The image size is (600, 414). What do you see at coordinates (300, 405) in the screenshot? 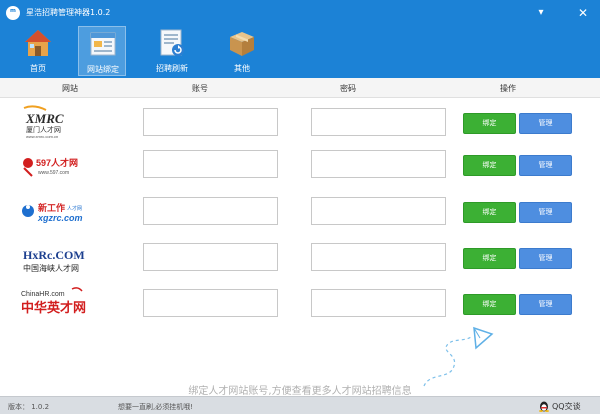
I see `status-bar: 版本： 1.0.2 想要一直刷,必须挂机哦! QQ交谈` at bounding box center [300, 405].